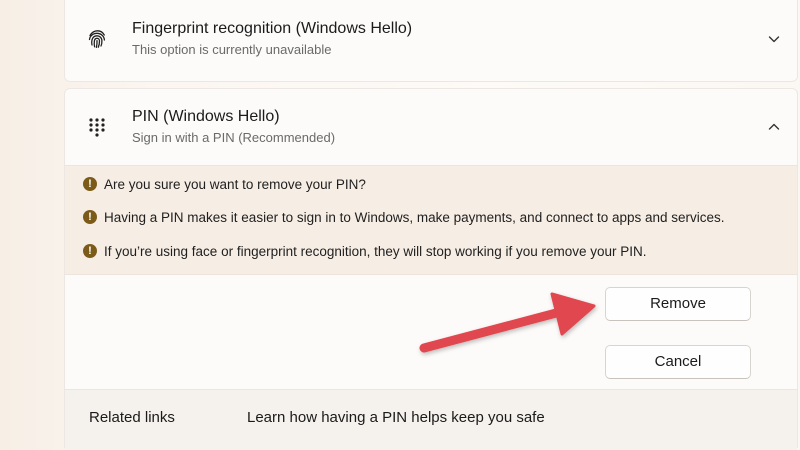  Describe the element at coordinates (678, 362) in the screenshot. I see `cancel-button: Cancel` at that location.